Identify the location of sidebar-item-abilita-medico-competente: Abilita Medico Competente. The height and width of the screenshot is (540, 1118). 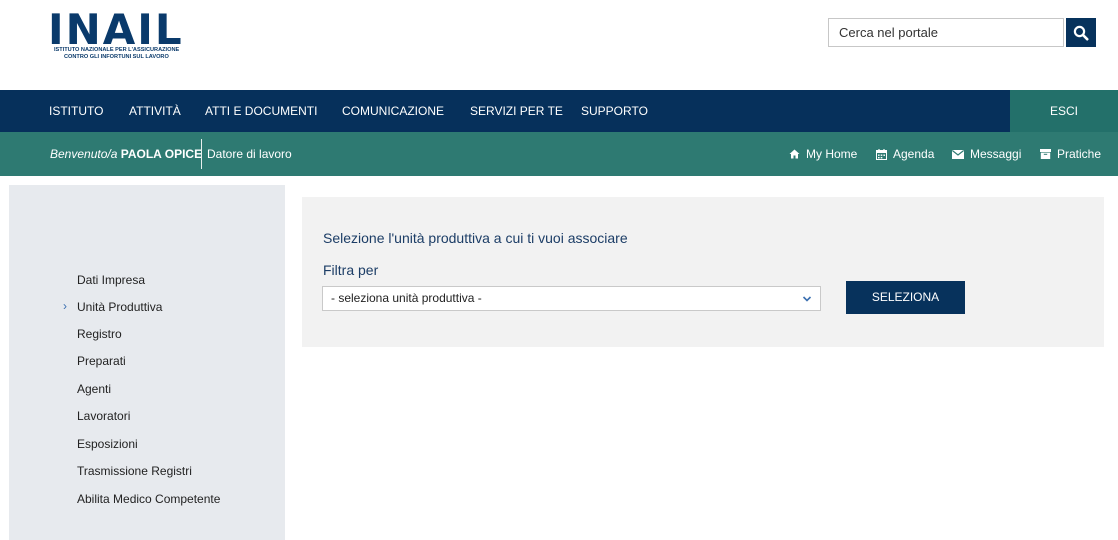
(148, 499).